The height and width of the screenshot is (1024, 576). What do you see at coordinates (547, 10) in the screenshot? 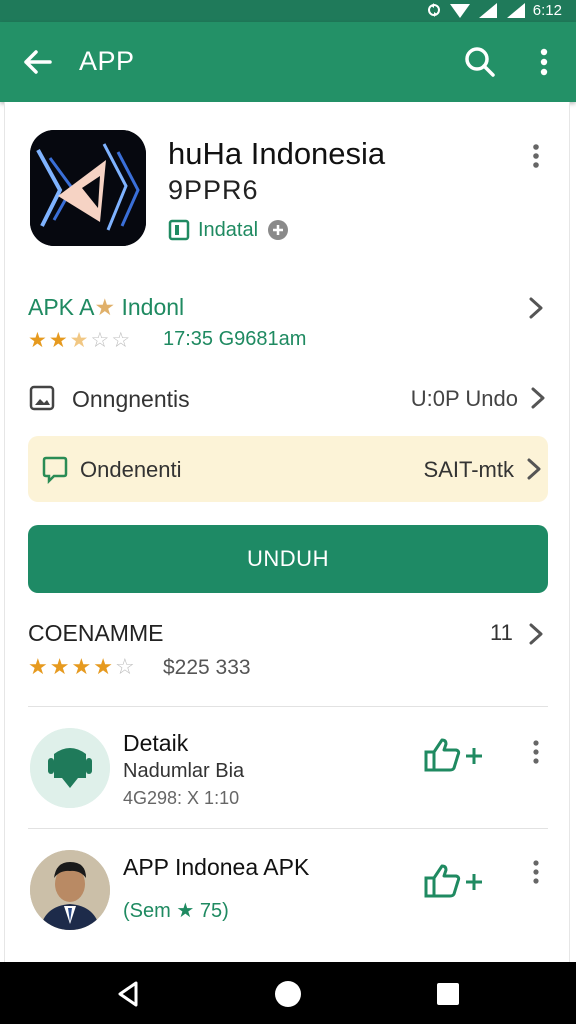
I see `status-time: 6:12` at bounding box center [547, 10].